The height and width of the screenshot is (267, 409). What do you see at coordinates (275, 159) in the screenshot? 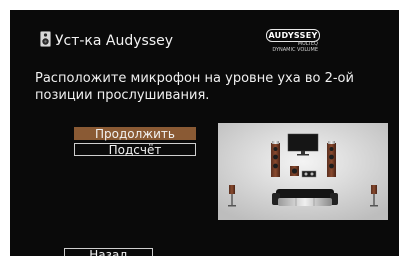
I see `front-left-speaker-icon` at bounding box center [275, 159].